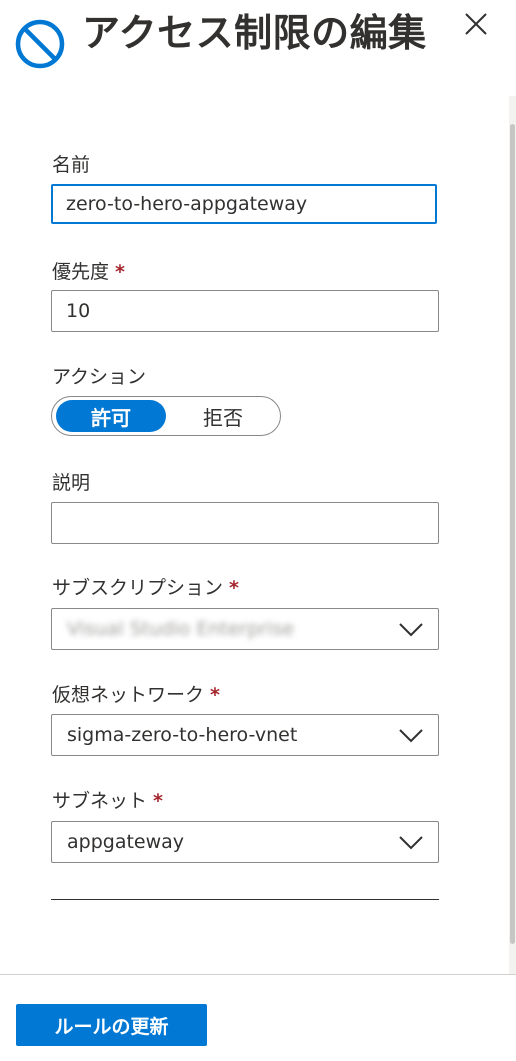 The height and width of the screenshot is (1061, 516). I want to click on blocked-circle-icon, so click(40, 44).